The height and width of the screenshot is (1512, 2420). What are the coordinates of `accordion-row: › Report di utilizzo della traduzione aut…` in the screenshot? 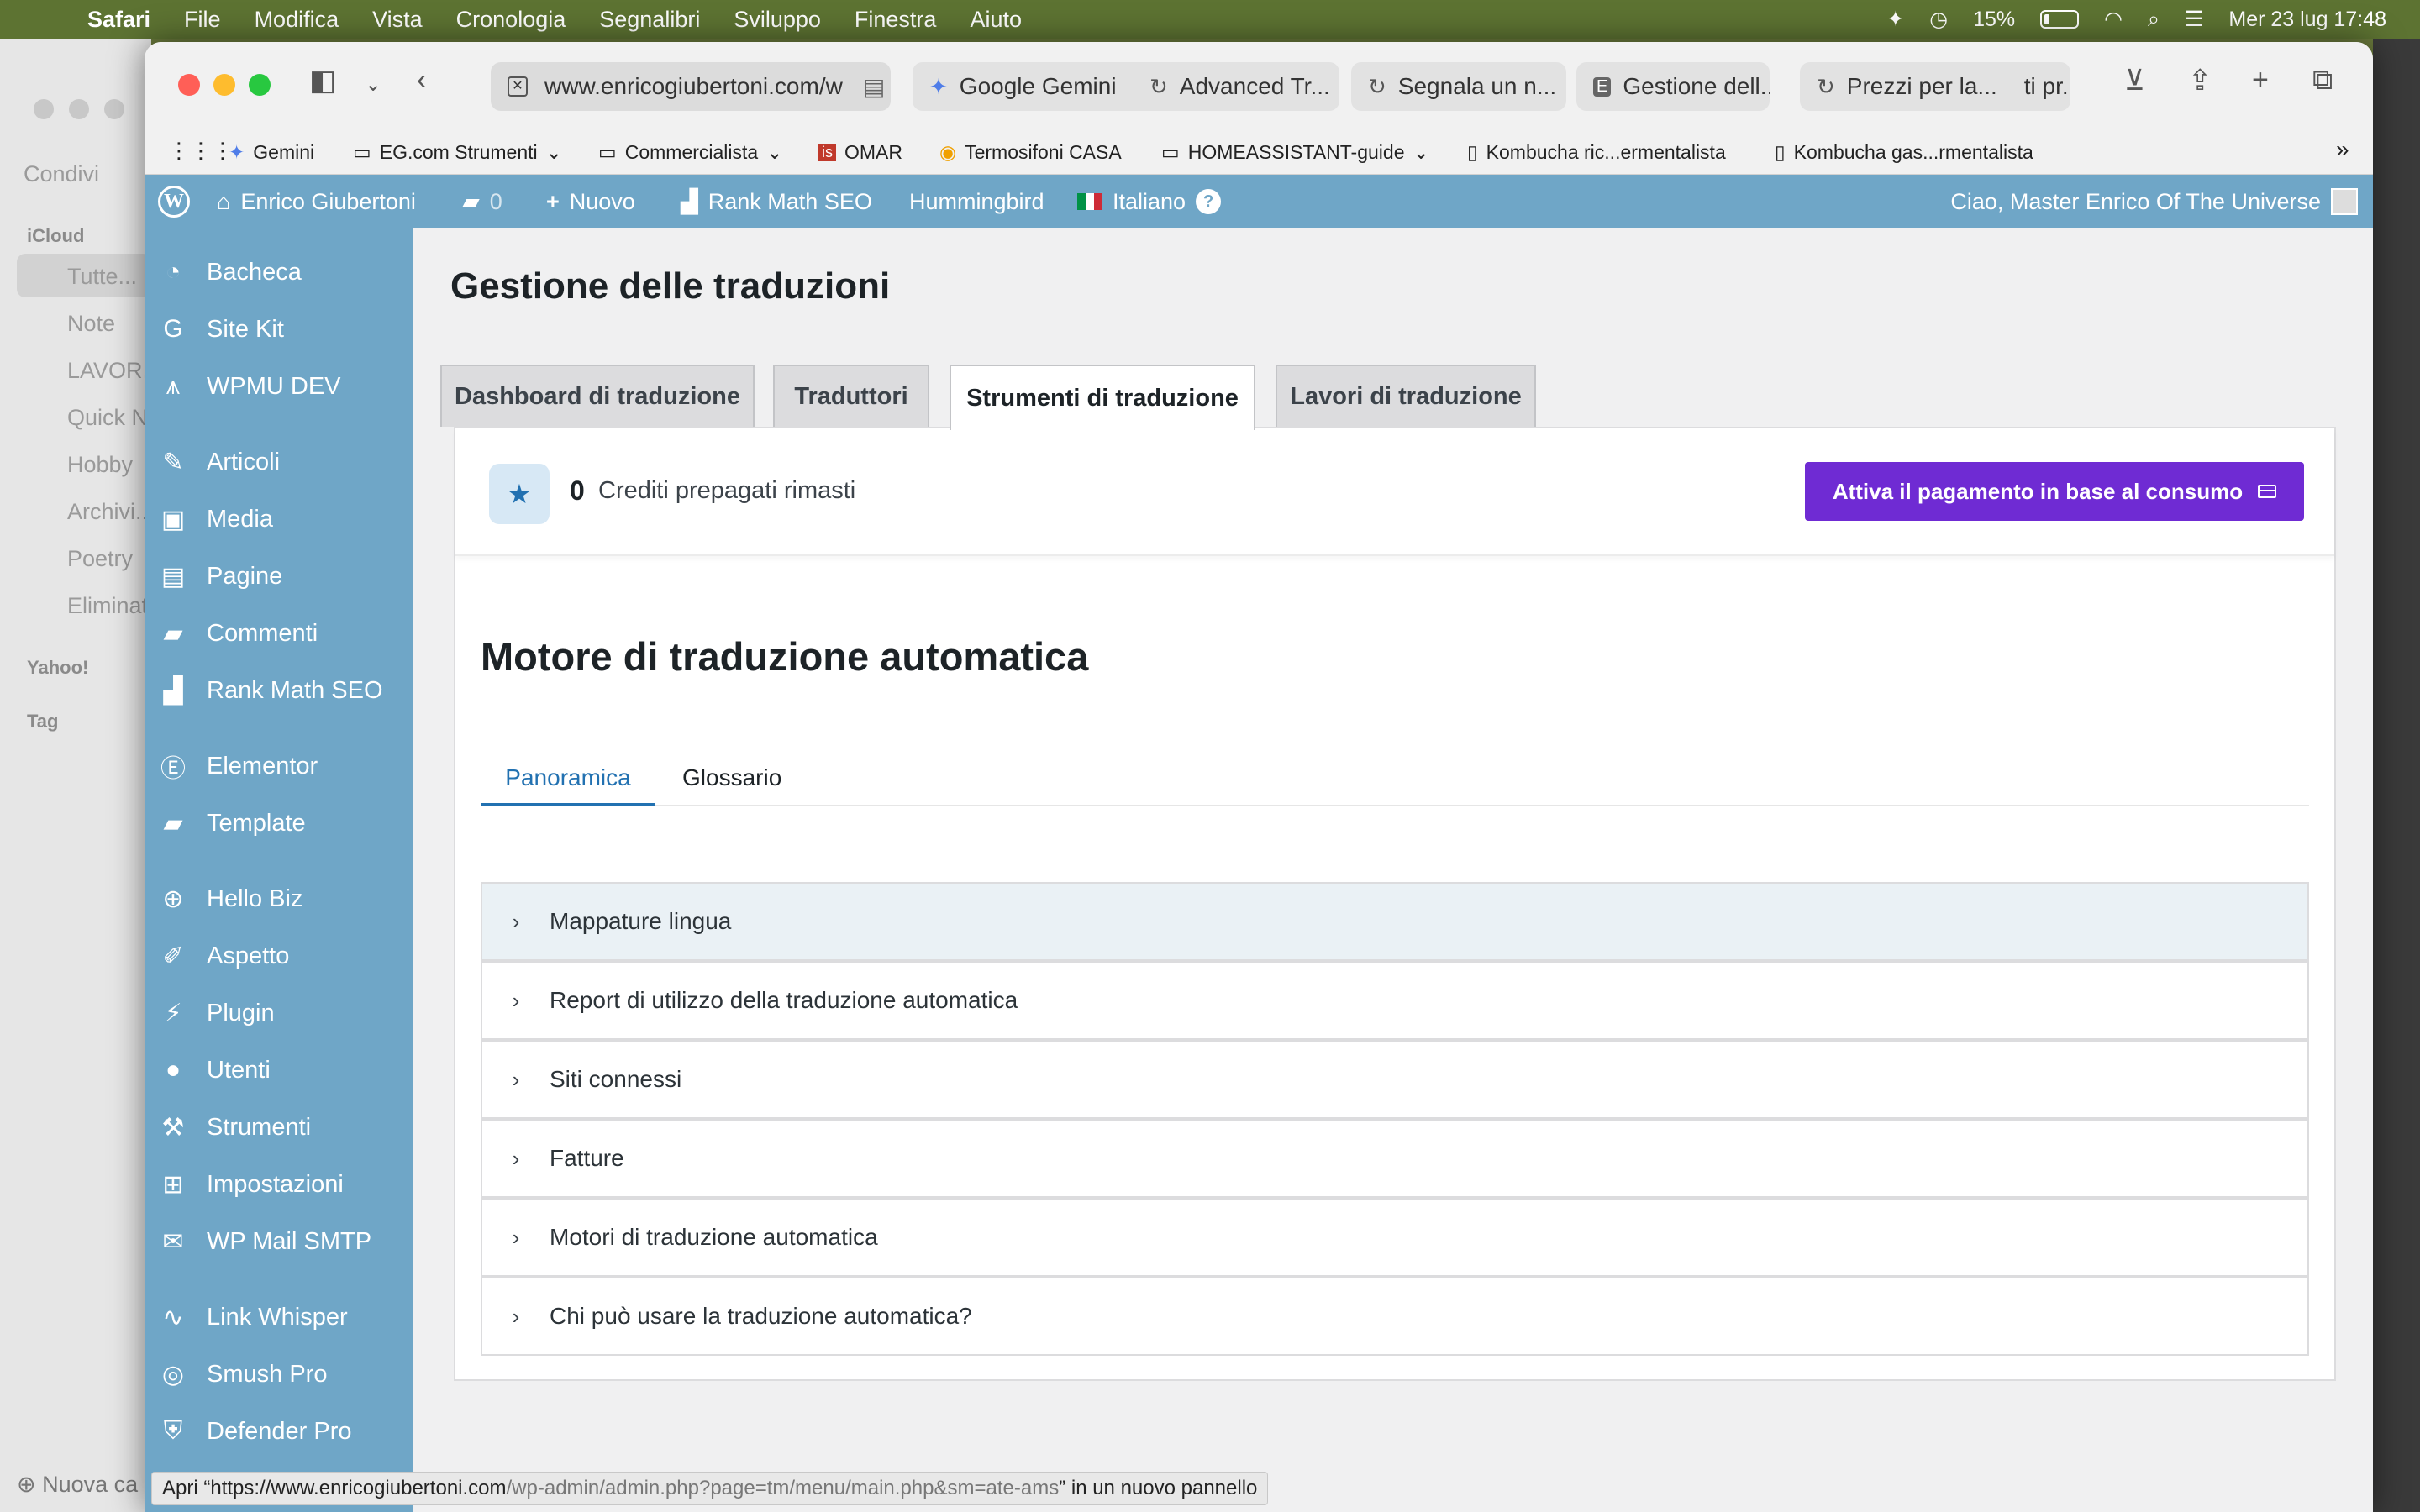 It's located at (1395, 1000).